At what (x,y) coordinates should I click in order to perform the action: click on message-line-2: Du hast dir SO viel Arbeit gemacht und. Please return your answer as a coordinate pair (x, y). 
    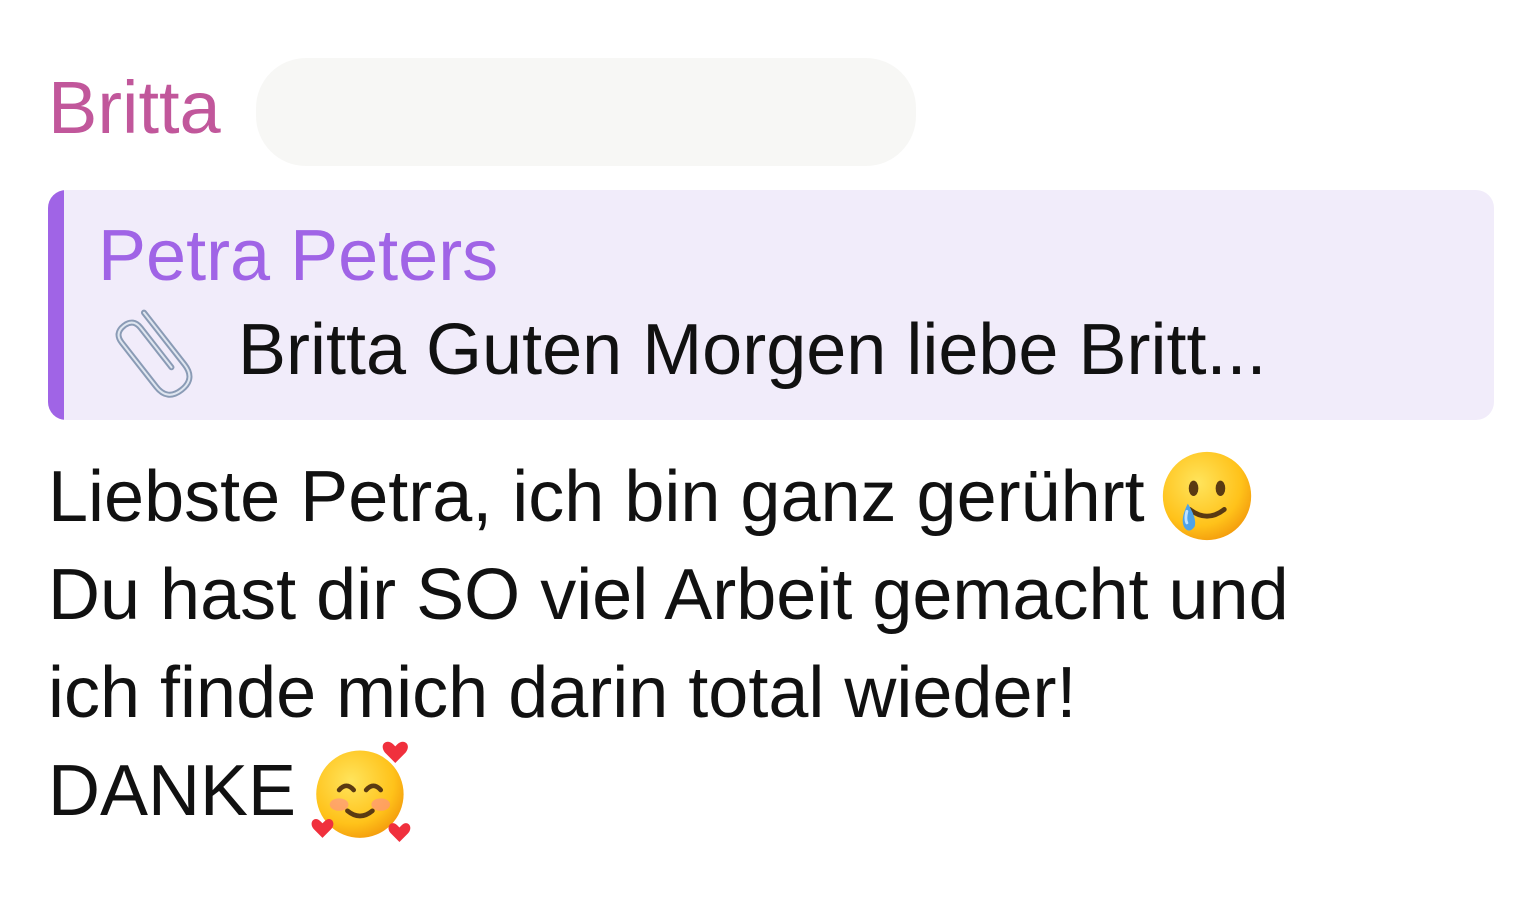
    Looking at the image, I should click on (668, 595).